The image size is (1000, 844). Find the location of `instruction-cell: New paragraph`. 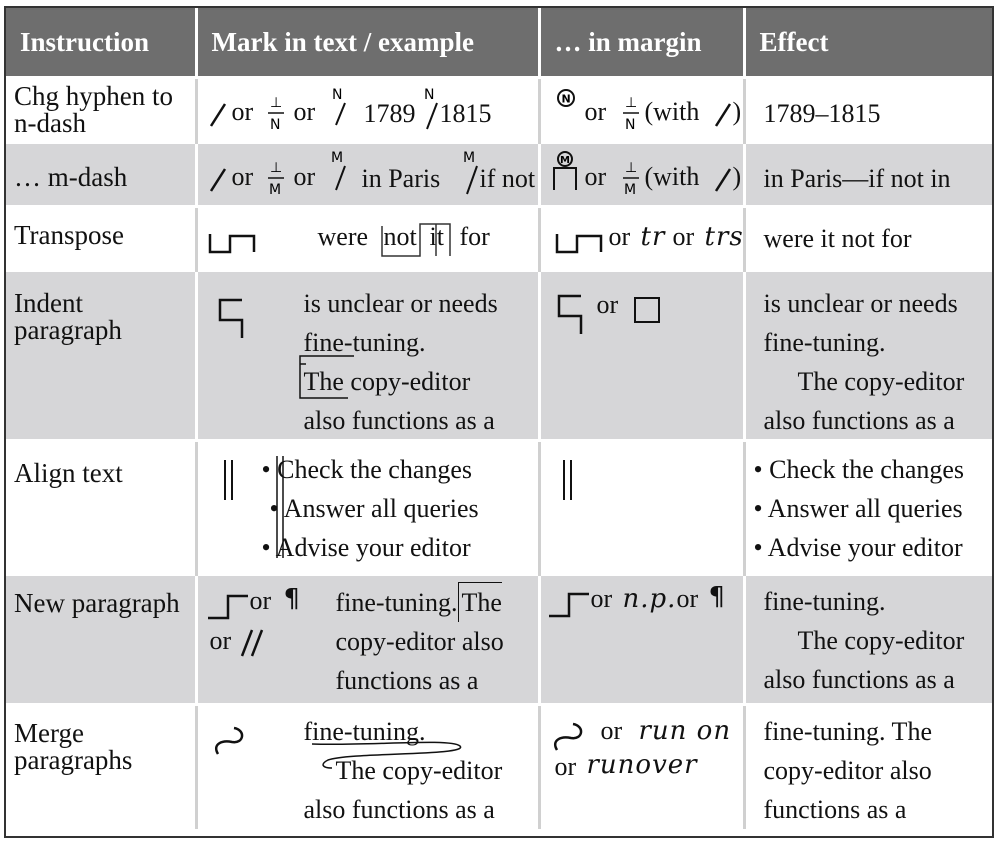

instruction-cell: New paragraph is located at coordinates (102, 639).